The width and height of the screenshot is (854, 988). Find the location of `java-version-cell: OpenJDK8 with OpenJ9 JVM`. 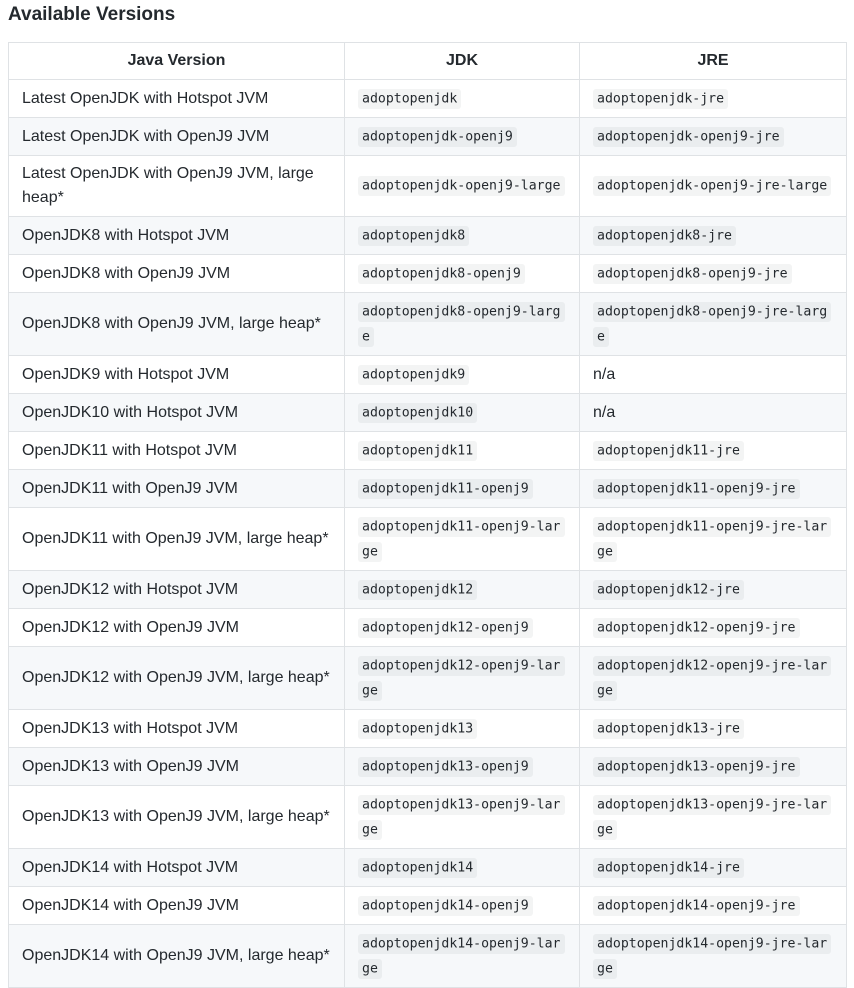

java-version-cell: OpenJDK8 with OpenJ9 JVM is located at coordinates (176, 273).